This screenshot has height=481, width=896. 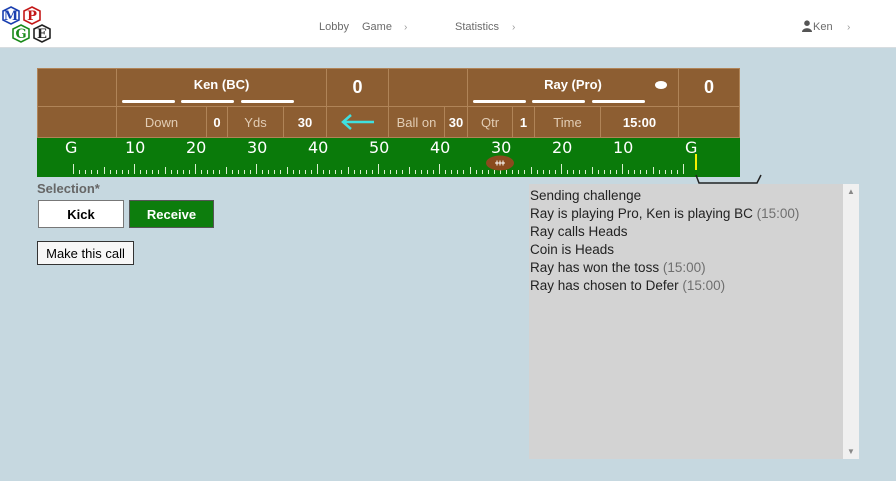 I want to click on away-team-cell: Ray (Pro), so click(x=573, y=87).